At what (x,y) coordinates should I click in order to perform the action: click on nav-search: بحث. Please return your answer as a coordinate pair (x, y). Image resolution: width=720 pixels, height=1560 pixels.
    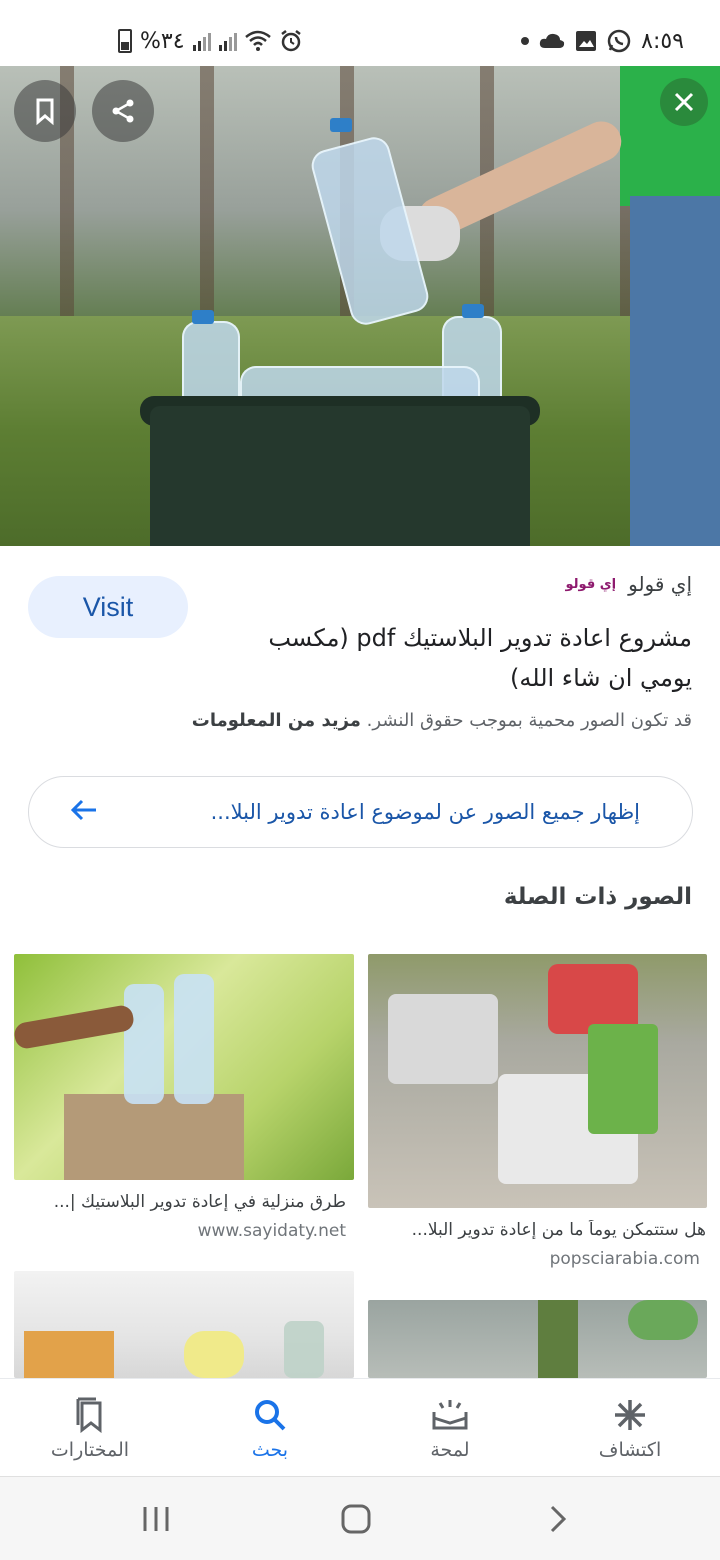
    Looking at the image, I should click on (270, 1427).